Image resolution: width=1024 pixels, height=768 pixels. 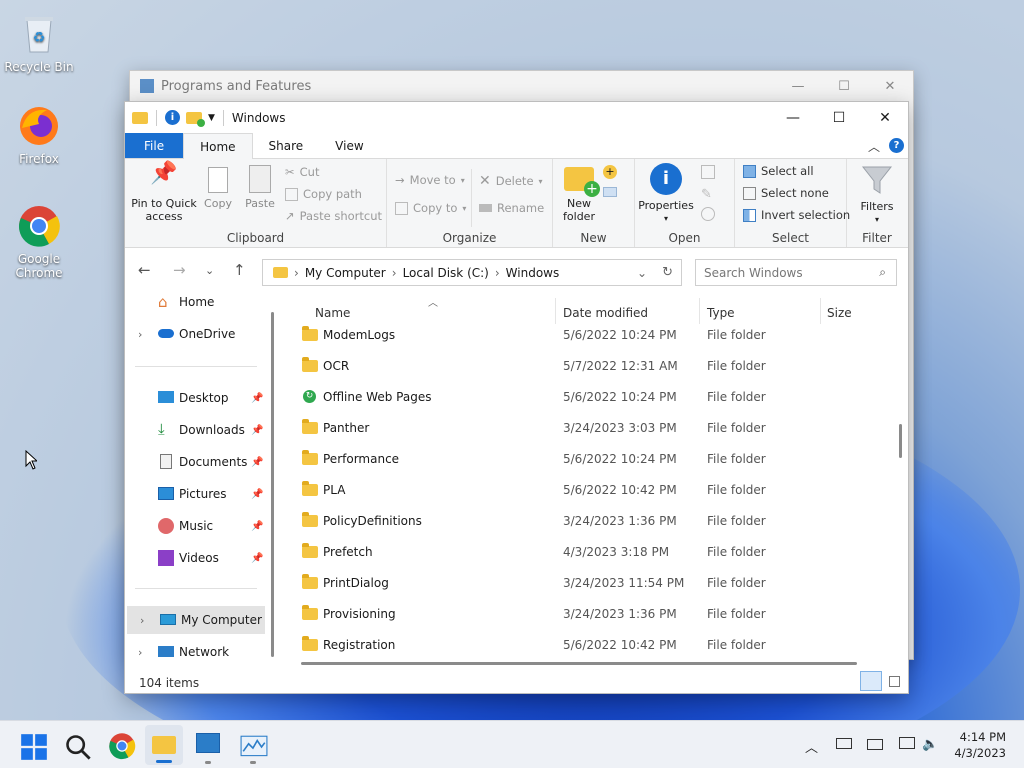 I want to click on up-arrow-icon: ↑, so click(x=239, y=270).